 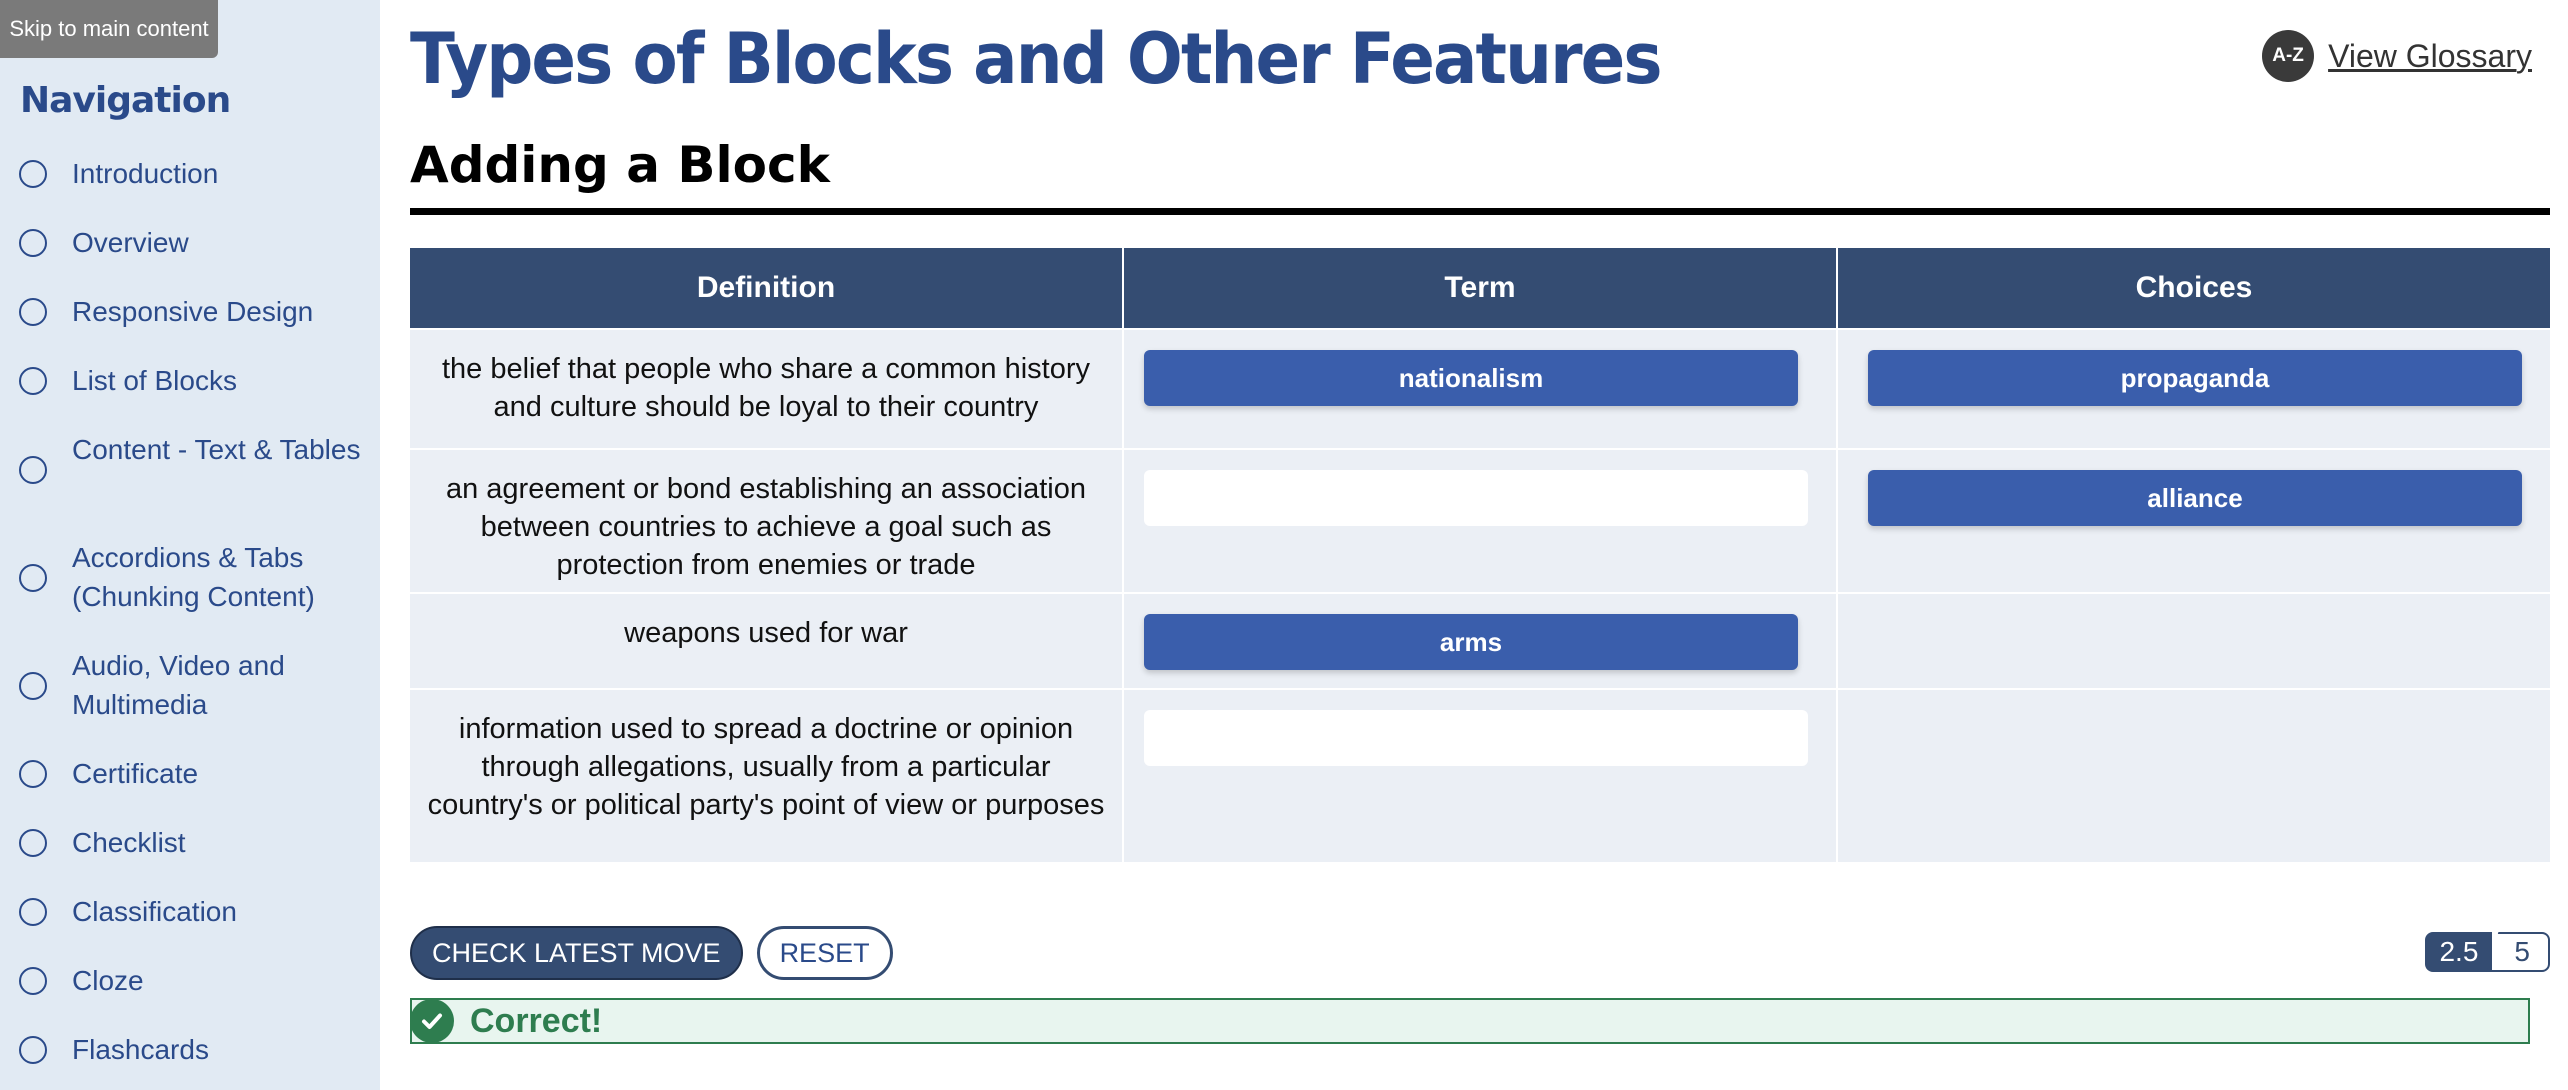 What do you see at coordinates (824, 953) in the screenshot?
I see `reset-button: RESET` at bounding box center [824, 953].